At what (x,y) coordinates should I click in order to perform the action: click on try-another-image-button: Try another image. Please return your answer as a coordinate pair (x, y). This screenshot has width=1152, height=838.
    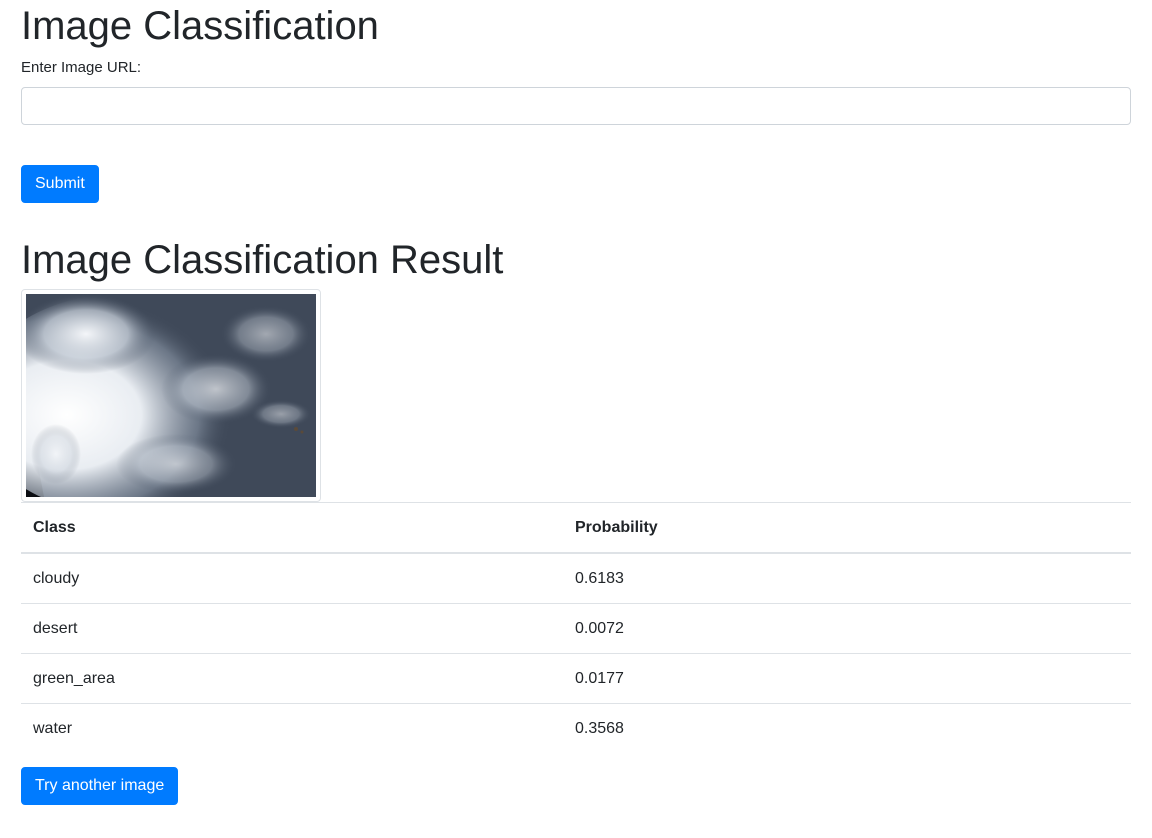
    Looking at the image, I should click on (100, 786).